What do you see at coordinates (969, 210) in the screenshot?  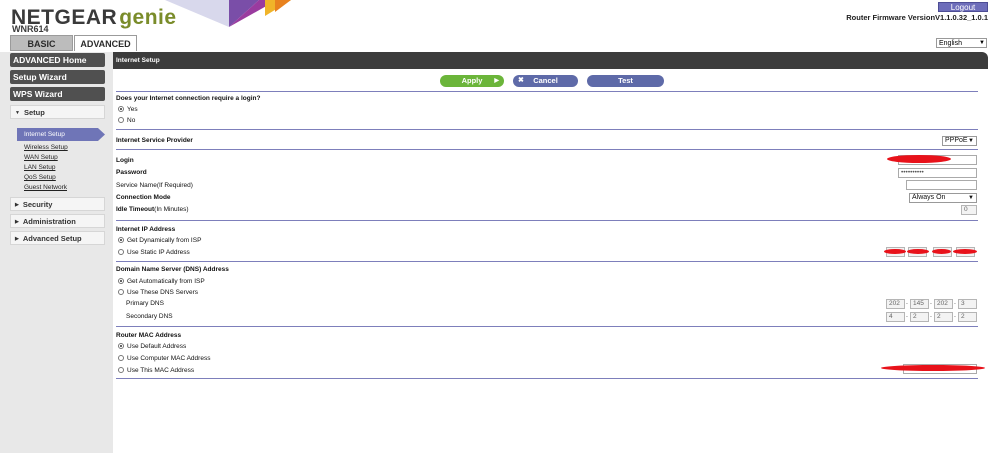 I see `idle-timeout-field: 0` at bounding box center [969, 210].